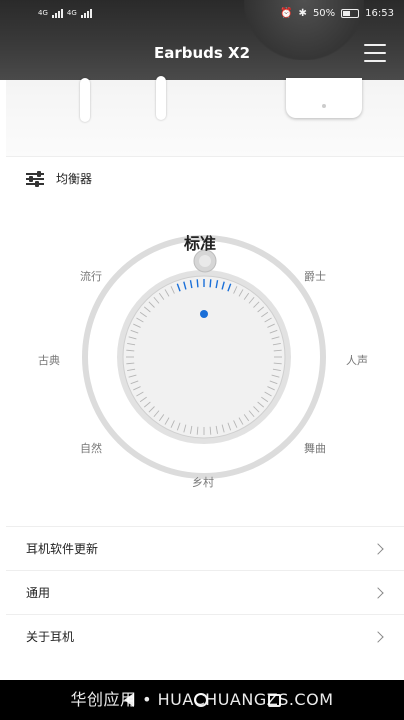 The image size is (404, 720). What do you see at coordinates (49, 360) in the screenshot?
I see `preset-classical: 古典` at bounding box center [49, 360].